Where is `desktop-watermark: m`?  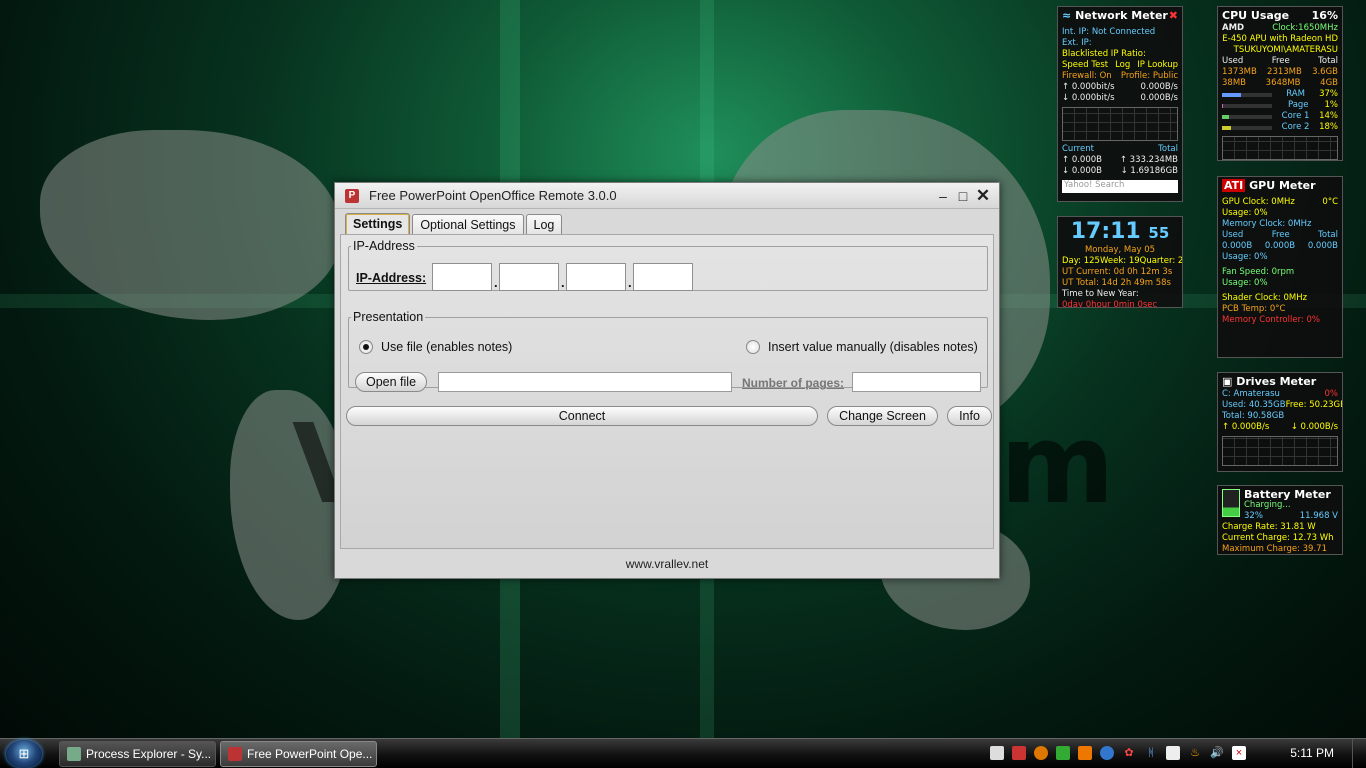 desktop-watermark: m is located at coordinates (1057, 464).